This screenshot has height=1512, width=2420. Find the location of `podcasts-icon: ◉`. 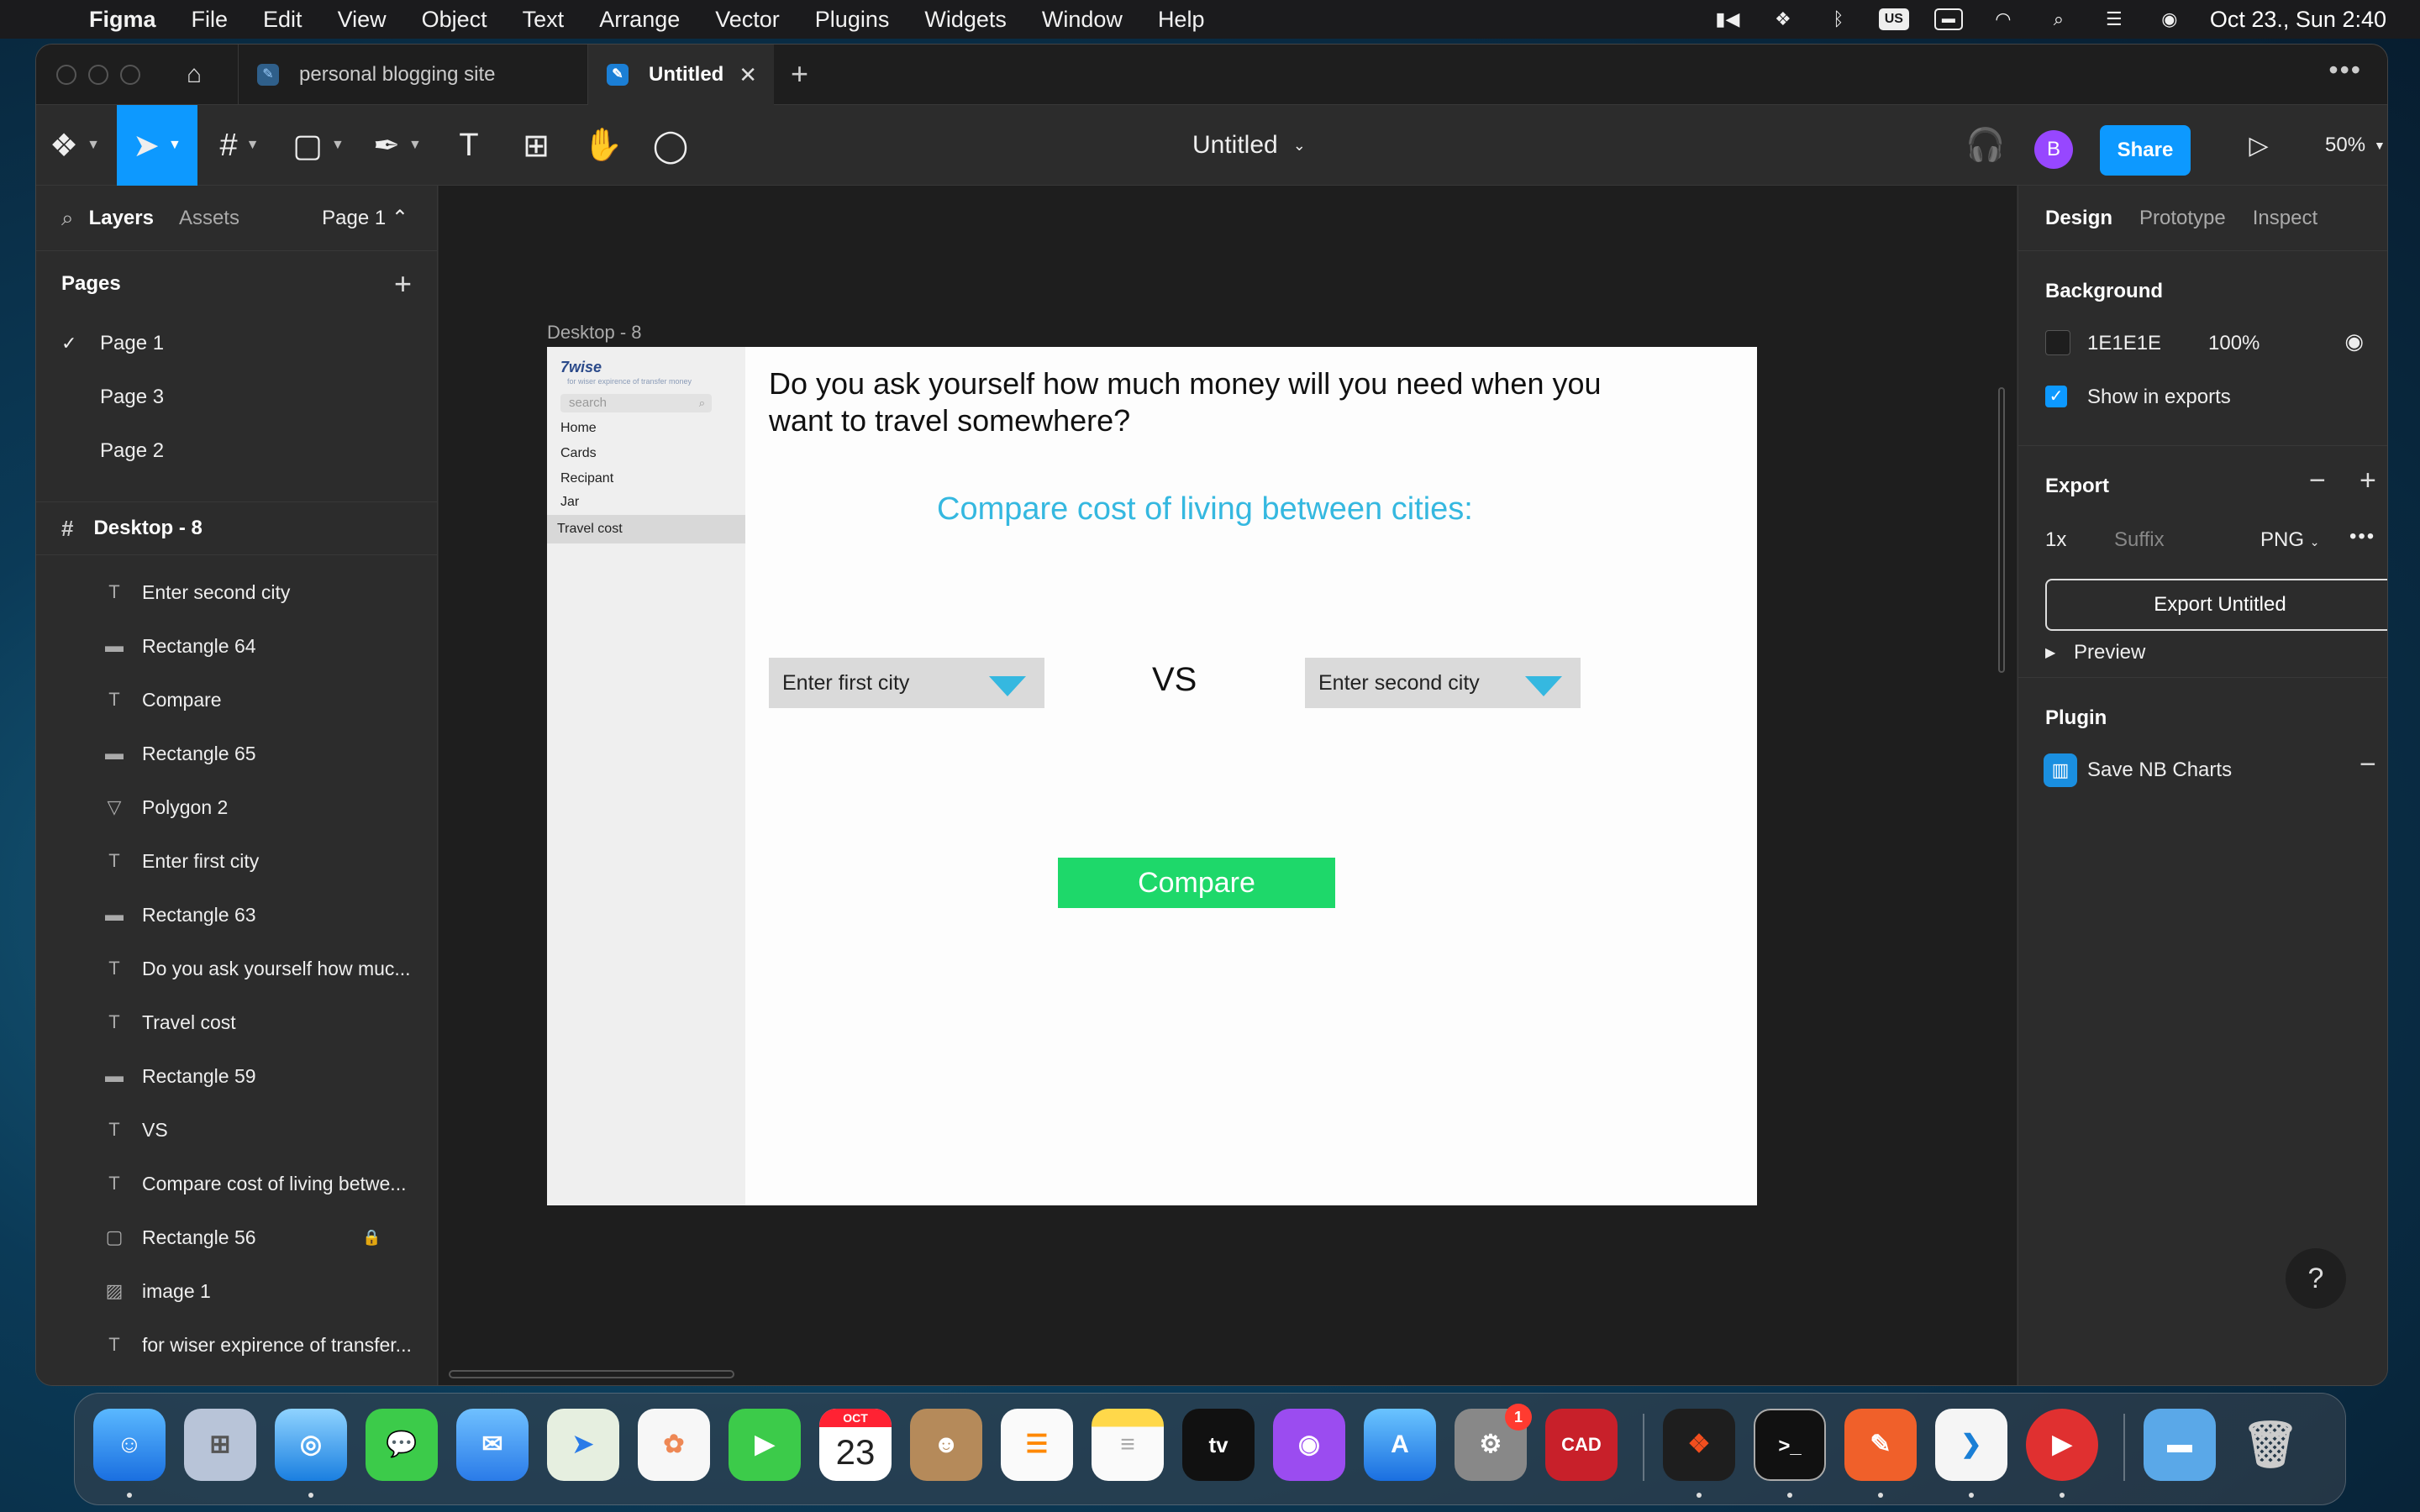

podcasts-icon: ◉ is located at coordinates (1309, 1445).